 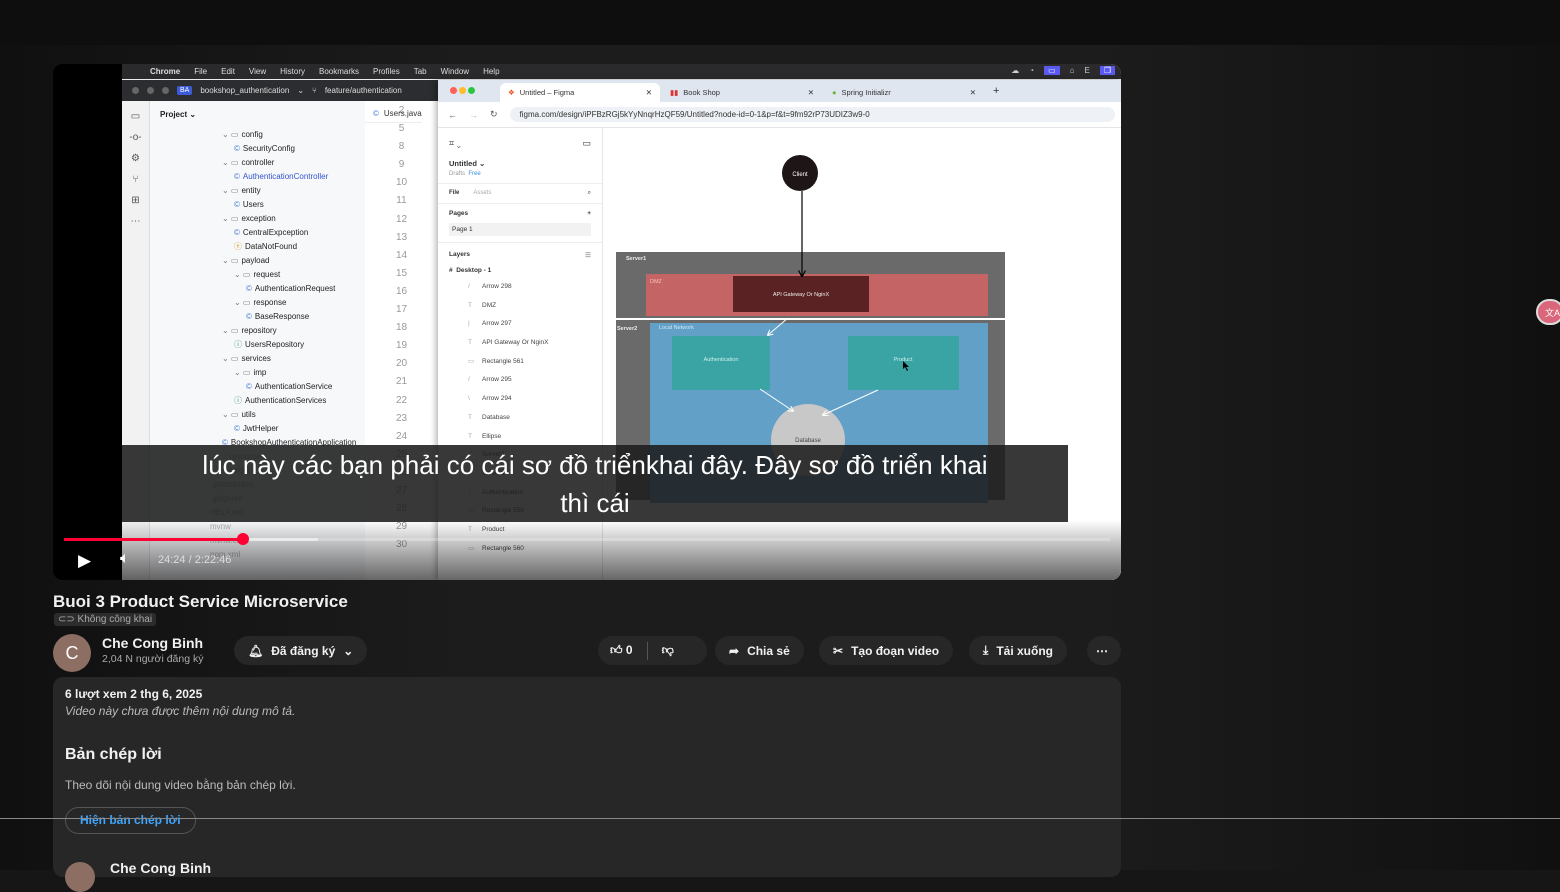 What do you see at coordinates (401, 382) in the screenshot?
I see `line-number: 21` at bounding box center [401, 382].